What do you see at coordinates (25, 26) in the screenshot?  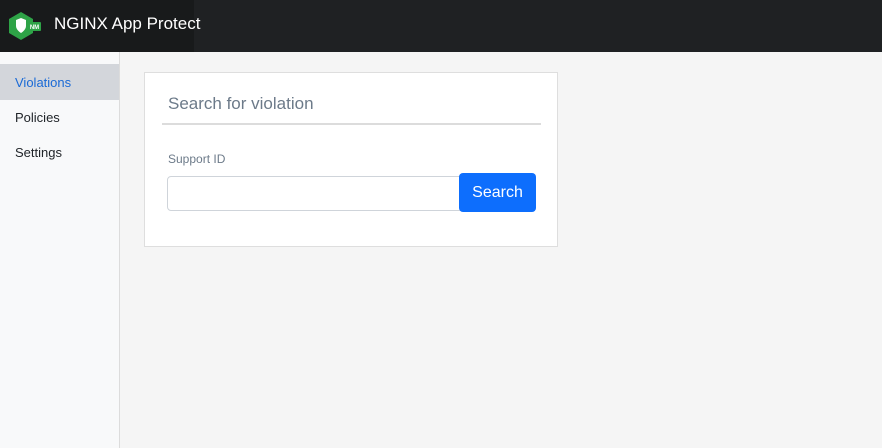 I see `nginx-app-protect-shield-icon: NM` at bounding box center [25, 26].